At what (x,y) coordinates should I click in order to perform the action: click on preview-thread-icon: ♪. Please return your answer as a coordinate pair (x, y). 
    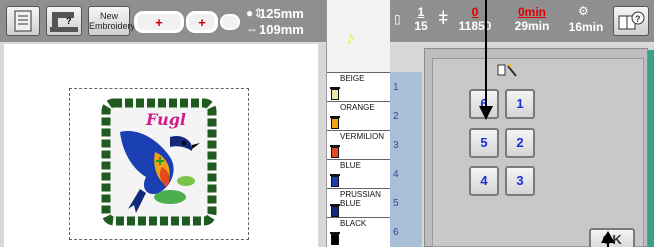
    Looking at the image, I should click on (350, 38).